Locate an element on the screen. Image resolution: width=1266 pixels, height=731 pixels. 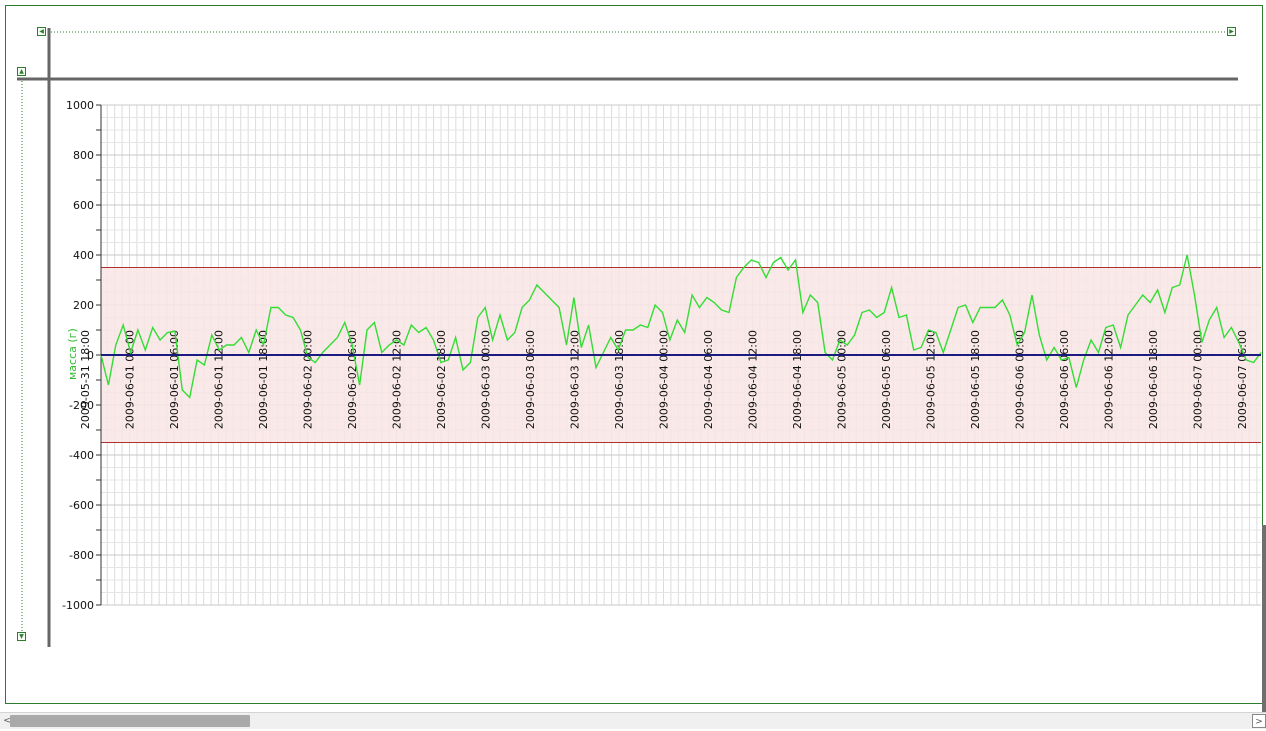
scroll-right-icon: ▶ is located at coordinates (1231, 31).